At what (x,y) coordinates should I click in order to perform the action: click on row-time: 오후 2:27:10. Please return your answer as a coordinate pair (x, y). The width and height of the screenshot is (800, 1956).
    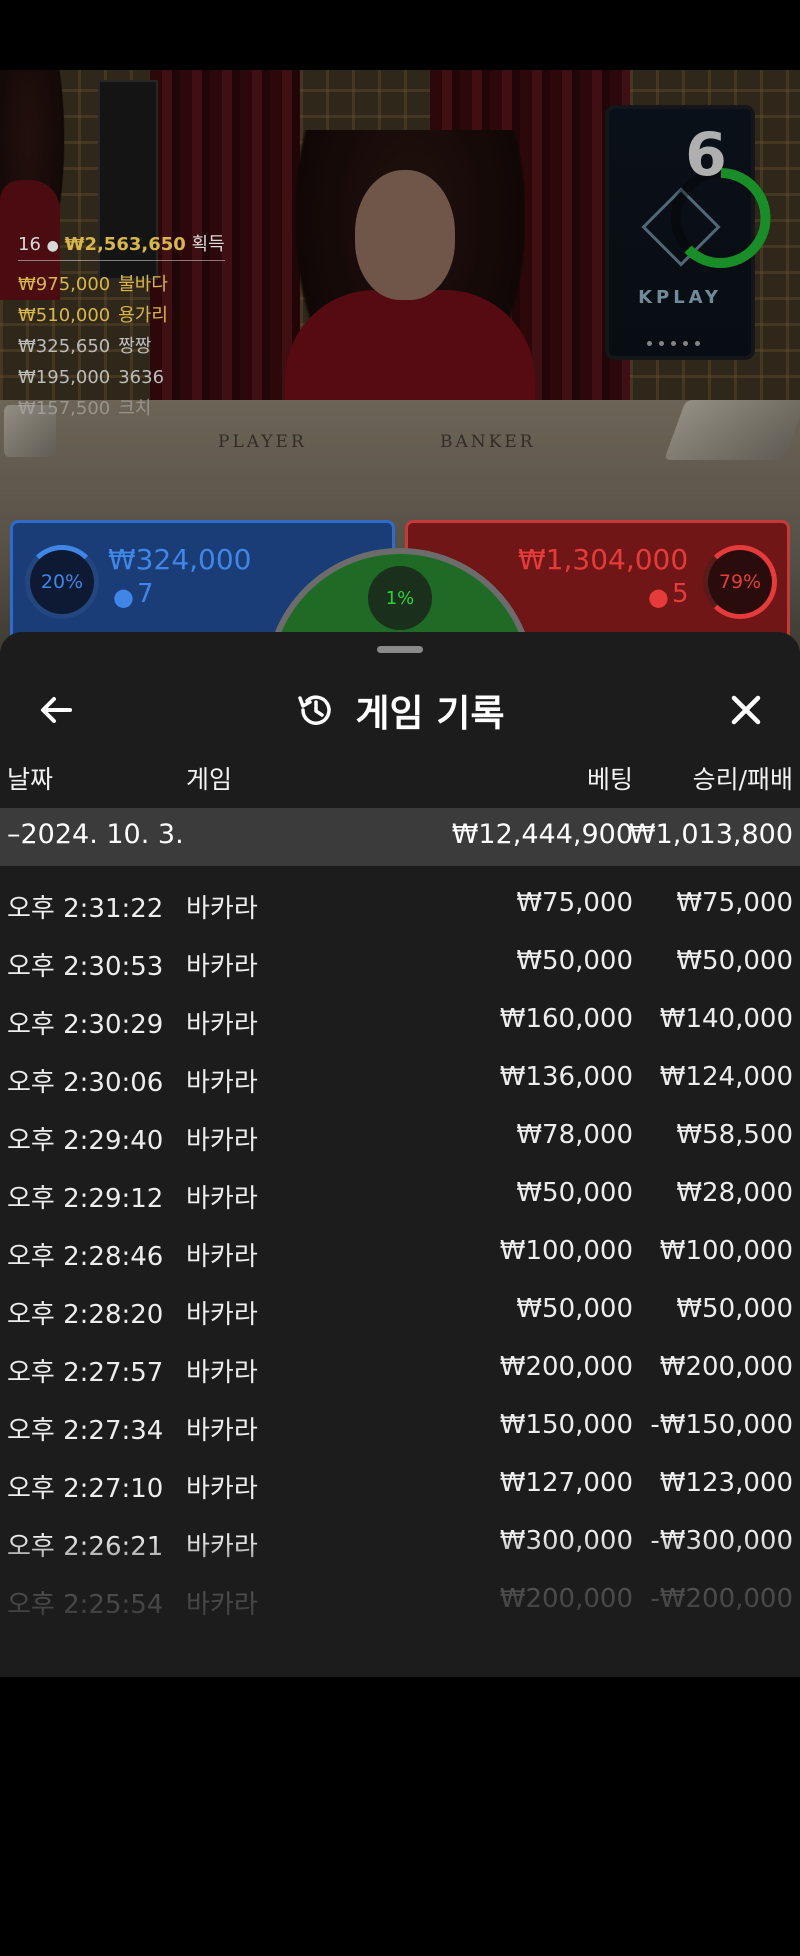
    Looking at the image, I should click on (85, 1489).